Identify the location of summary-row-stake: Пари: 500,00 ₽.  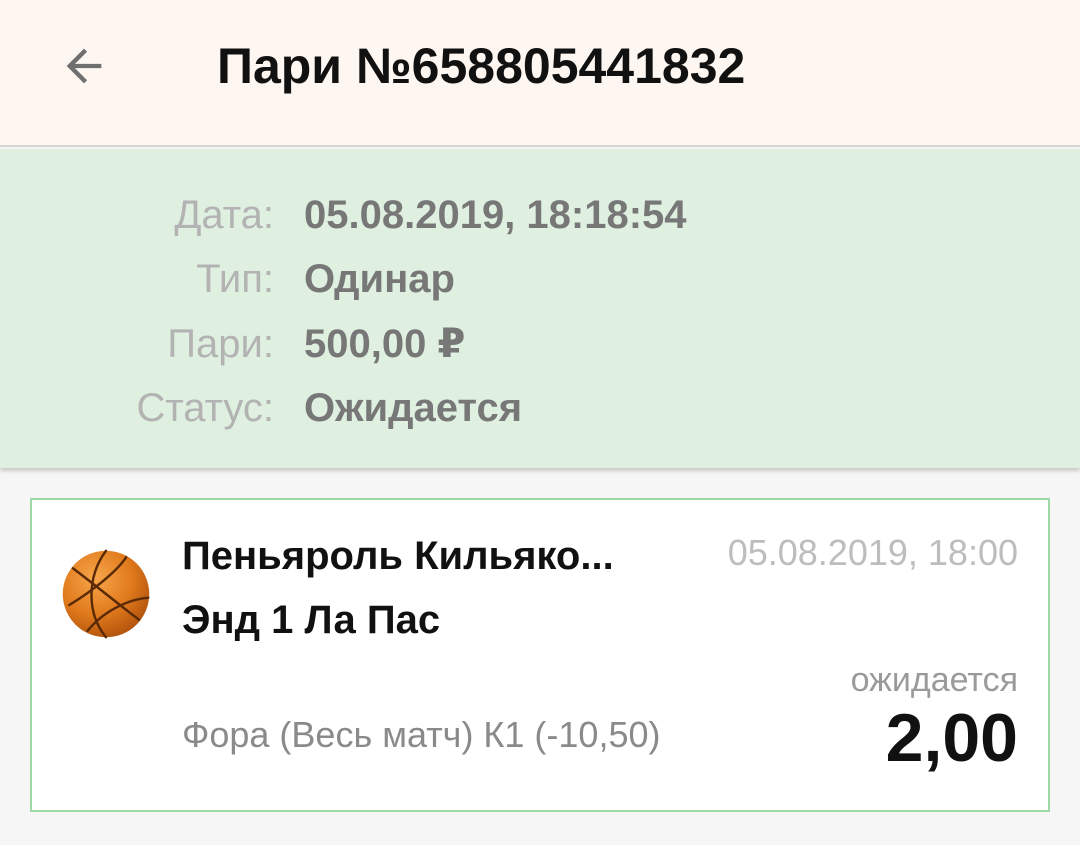
(540, 344).